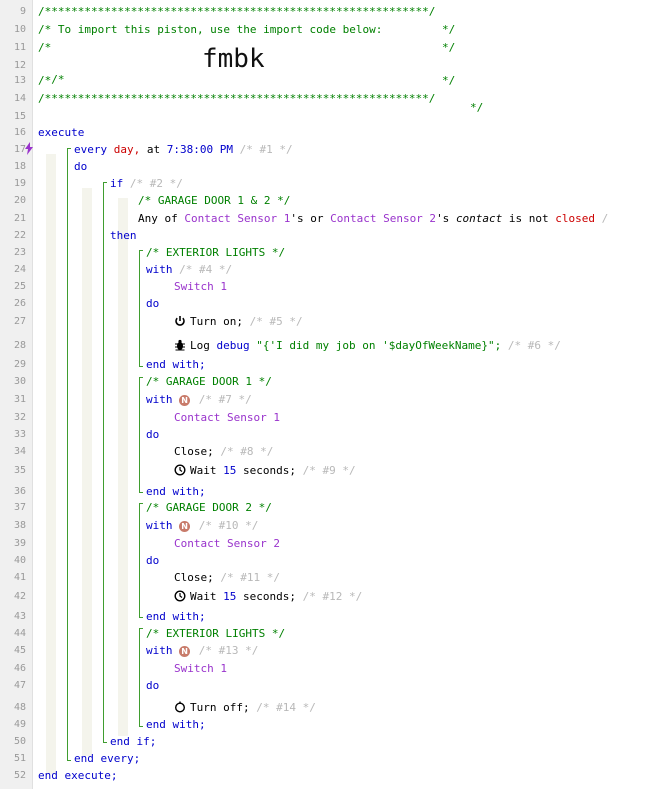  I want to click on command-line: Wait 15 seconds; /* #12 */, so click(420, 597).